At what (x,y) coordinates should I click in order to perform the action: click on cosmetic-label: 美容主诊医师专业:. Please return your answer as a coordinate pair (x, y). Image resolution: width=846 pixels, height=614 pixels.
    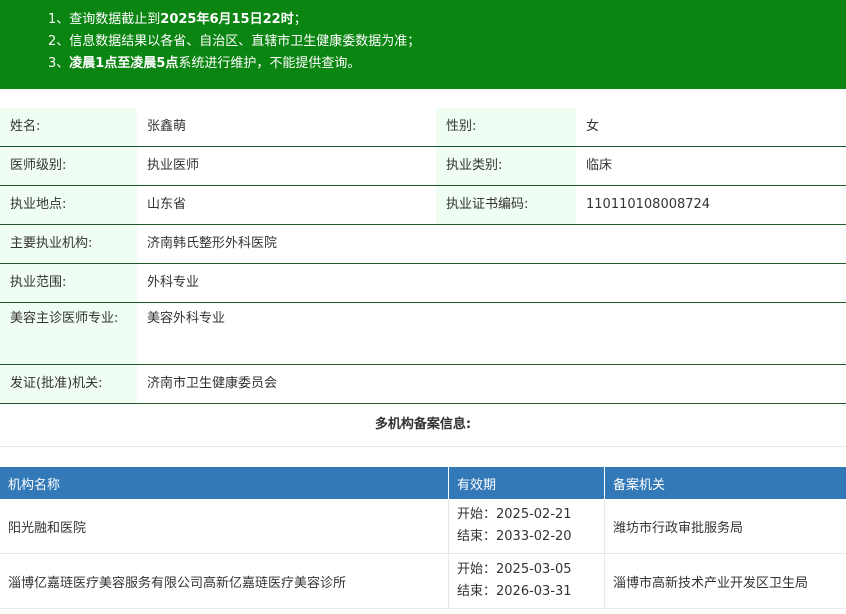
    Looking at the image, I should click on (68, 333).